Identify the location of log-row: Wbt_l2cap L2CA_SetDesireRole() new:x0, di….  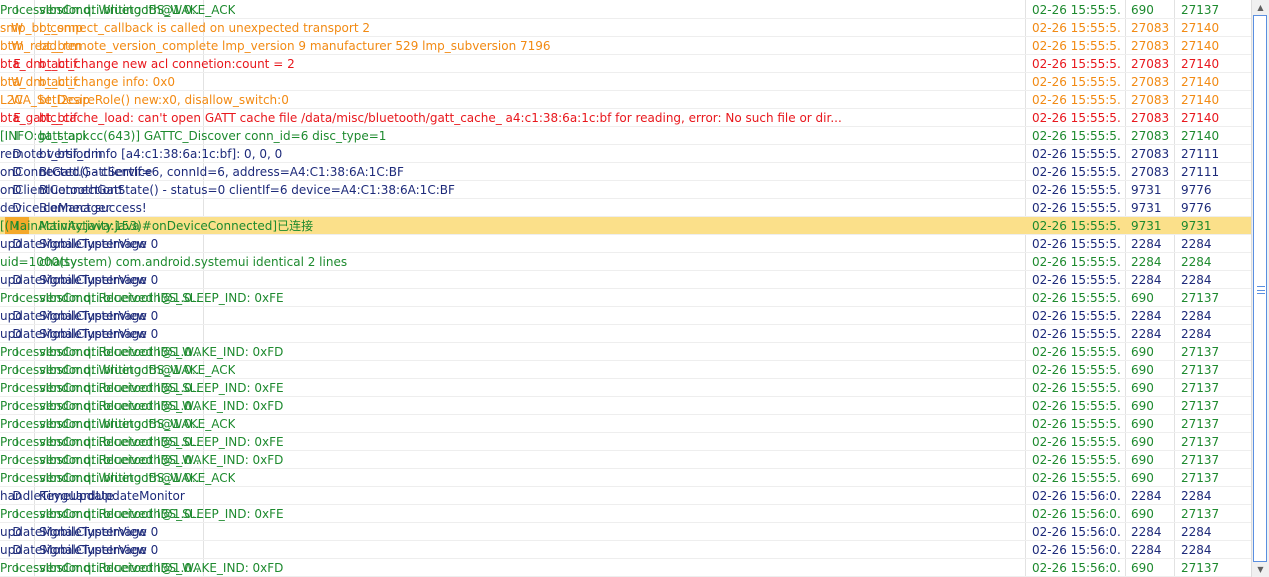
(625, 100).